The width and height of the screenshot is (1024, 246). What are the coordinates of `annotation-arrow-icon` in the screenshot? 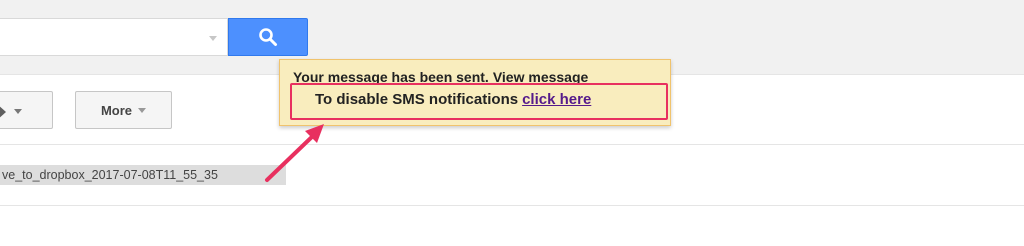 It's located at (294, 153).